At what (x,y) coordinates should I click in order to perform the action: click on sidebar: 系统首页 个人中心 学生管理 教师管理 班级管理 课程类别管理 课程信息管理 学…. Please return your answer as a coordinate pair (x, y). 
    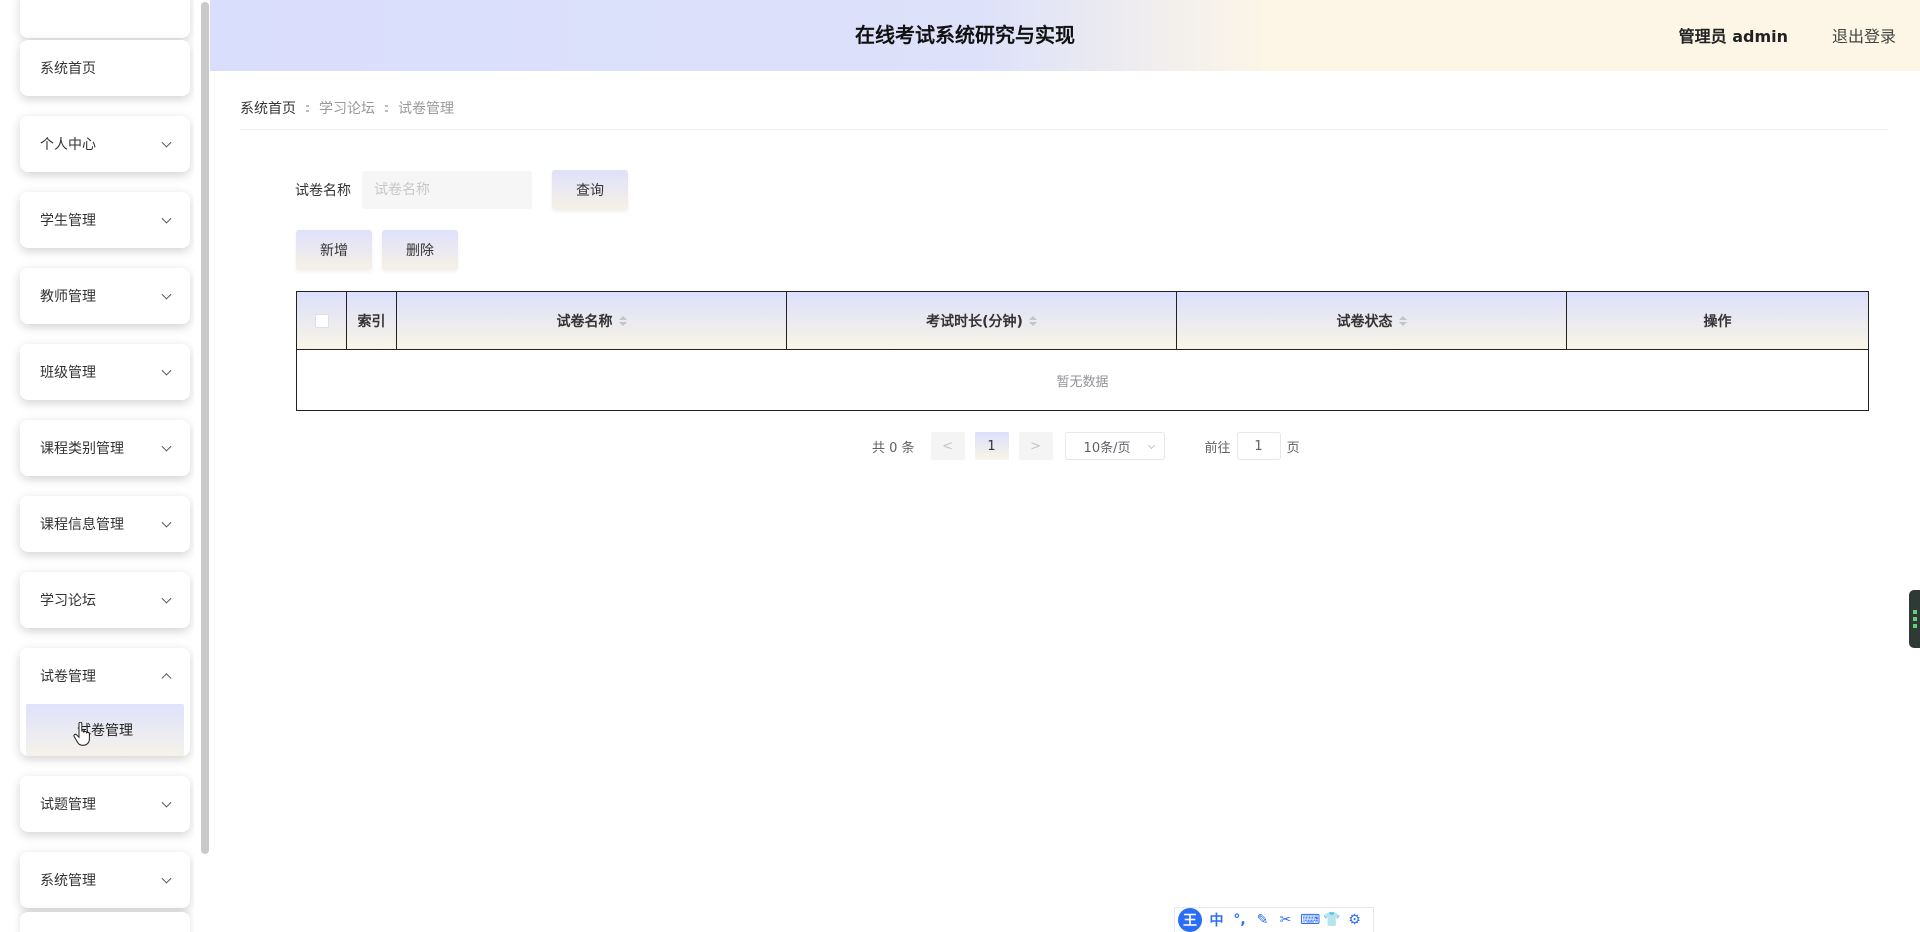
    Looking at the image, I should click on (105, 466).